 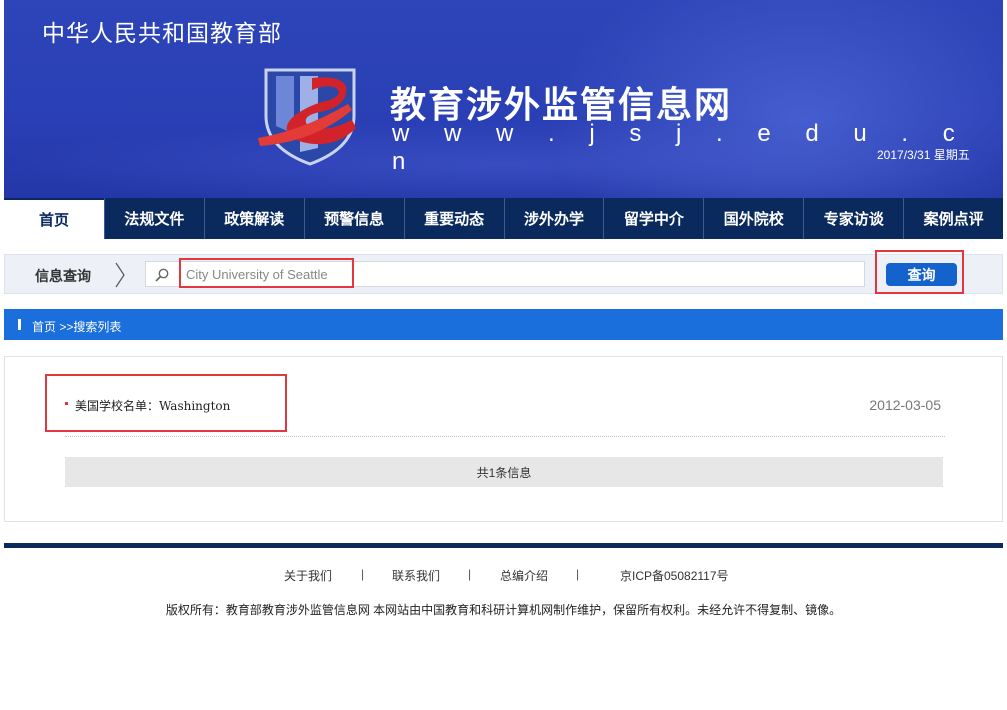 I want to click on breadcrumb: 首页 >>搜索列表, so click(x=503, y=324).